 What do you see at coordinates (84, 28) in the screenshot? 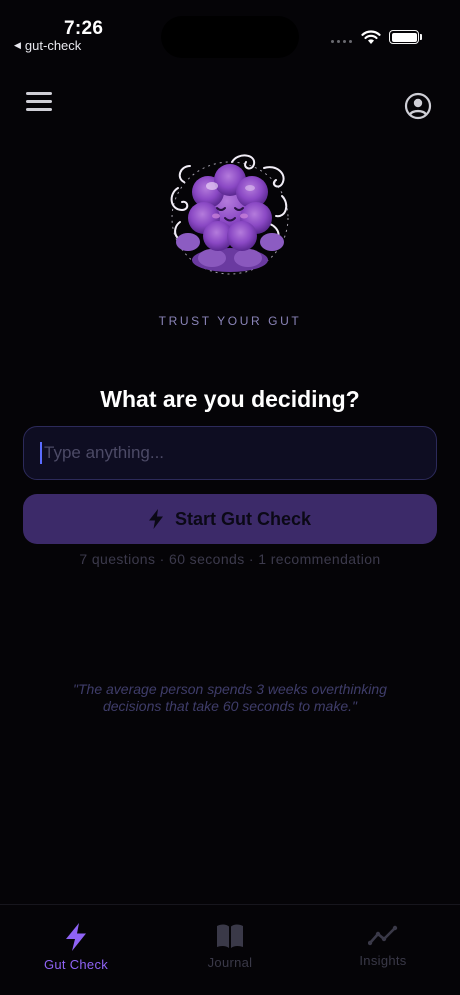
I see `status-time: 7:26` at bounding box center [84, 28].